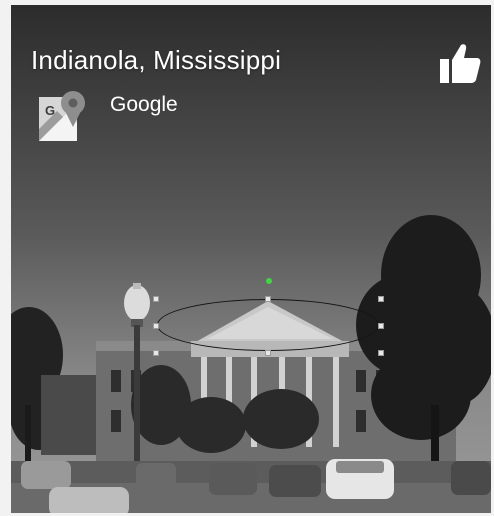  I want to click on resize-handle-top, so click(268, 299).